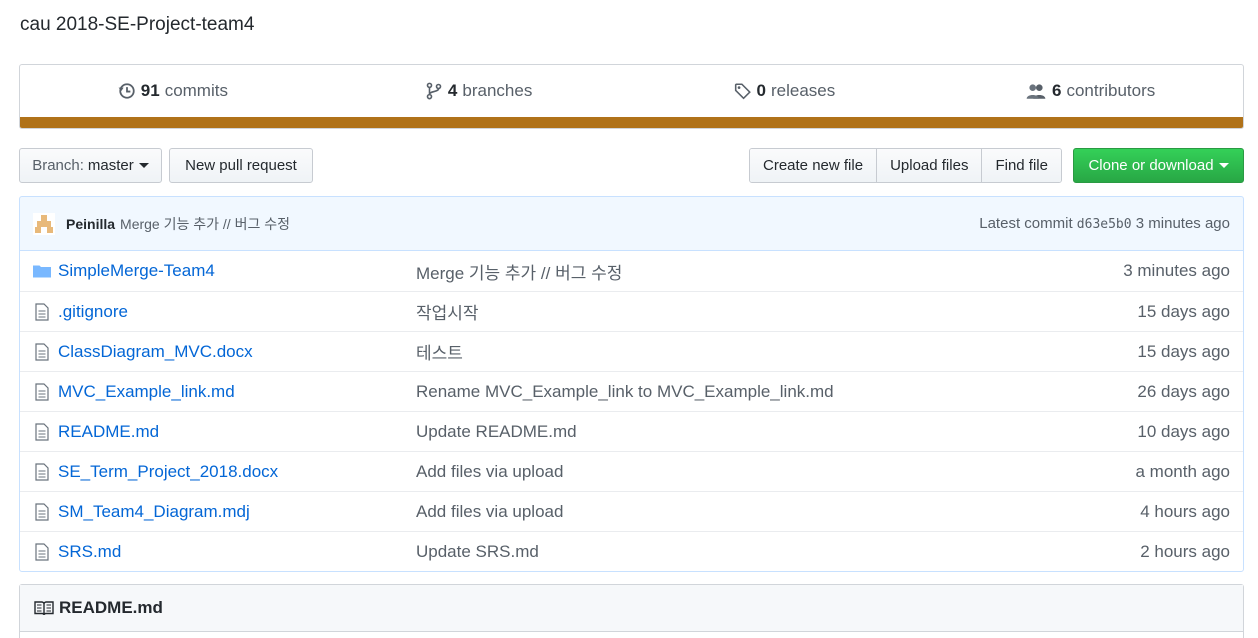 The width and height of the screenshot is (1258, 638). I want to click on file-commit-message: Update SRS.md, so click(778, 552).